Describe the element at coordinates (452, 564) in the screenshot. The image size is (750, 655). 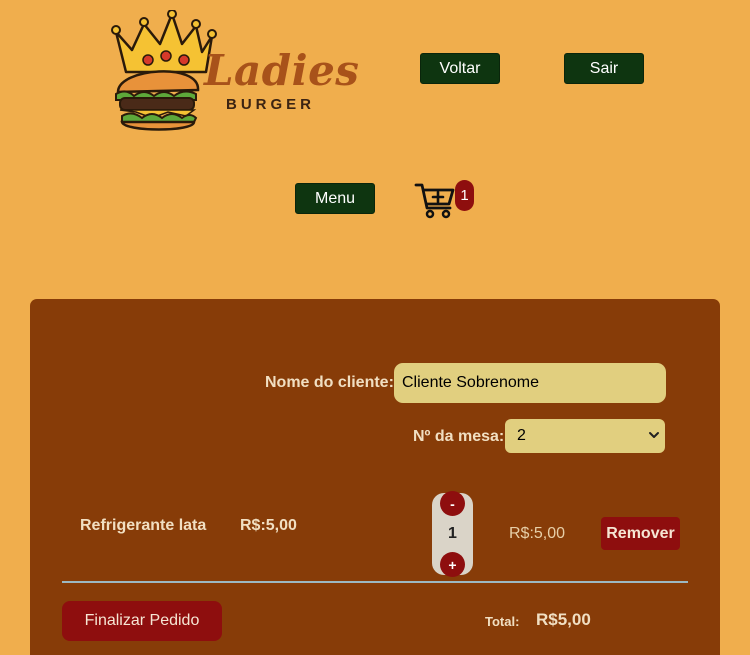
I see `increase-quantity-button: +` at that location.